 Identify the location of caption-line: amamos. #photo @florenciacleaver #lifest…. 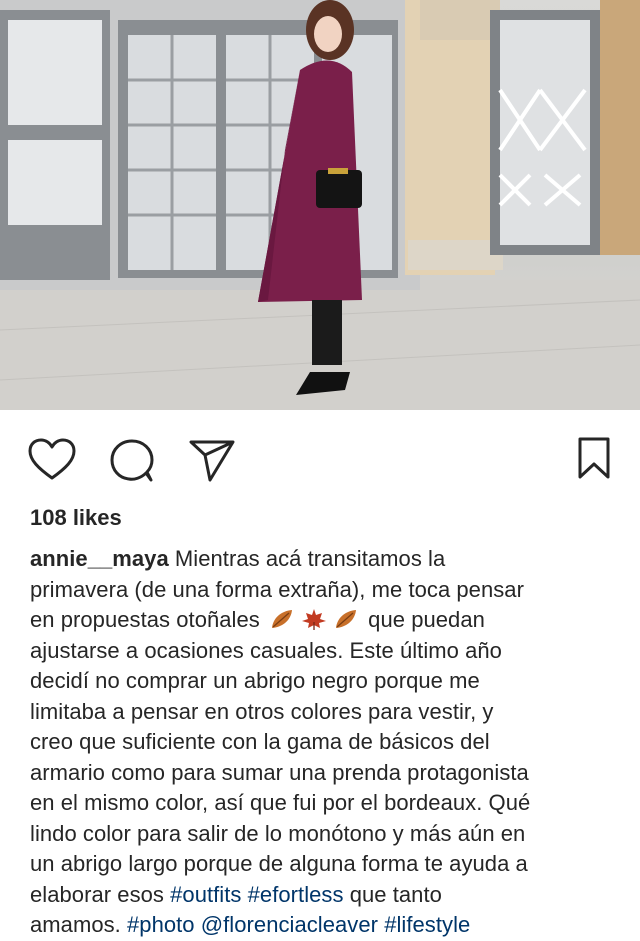
(325, 925).